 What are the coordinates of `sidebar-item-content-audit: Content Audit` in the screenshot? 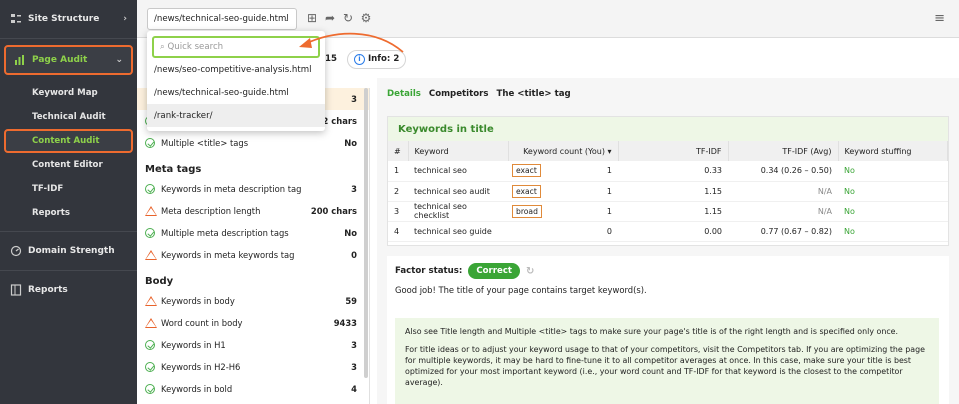 It's located at (68, 141).